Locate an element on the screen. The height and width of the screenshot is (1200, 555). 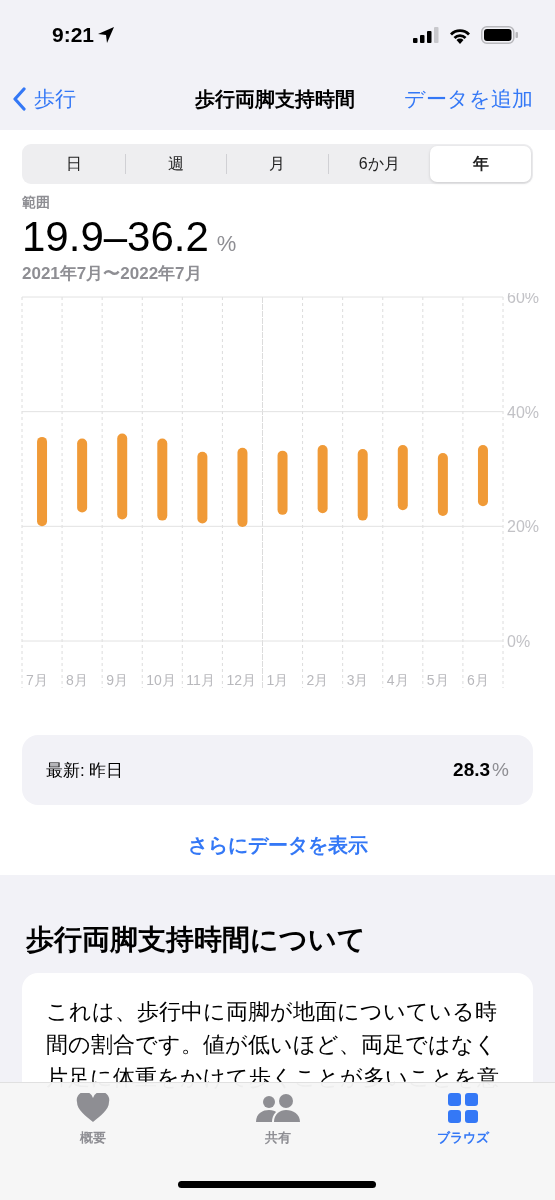
signal-icon is located at coordinates (426, 35).